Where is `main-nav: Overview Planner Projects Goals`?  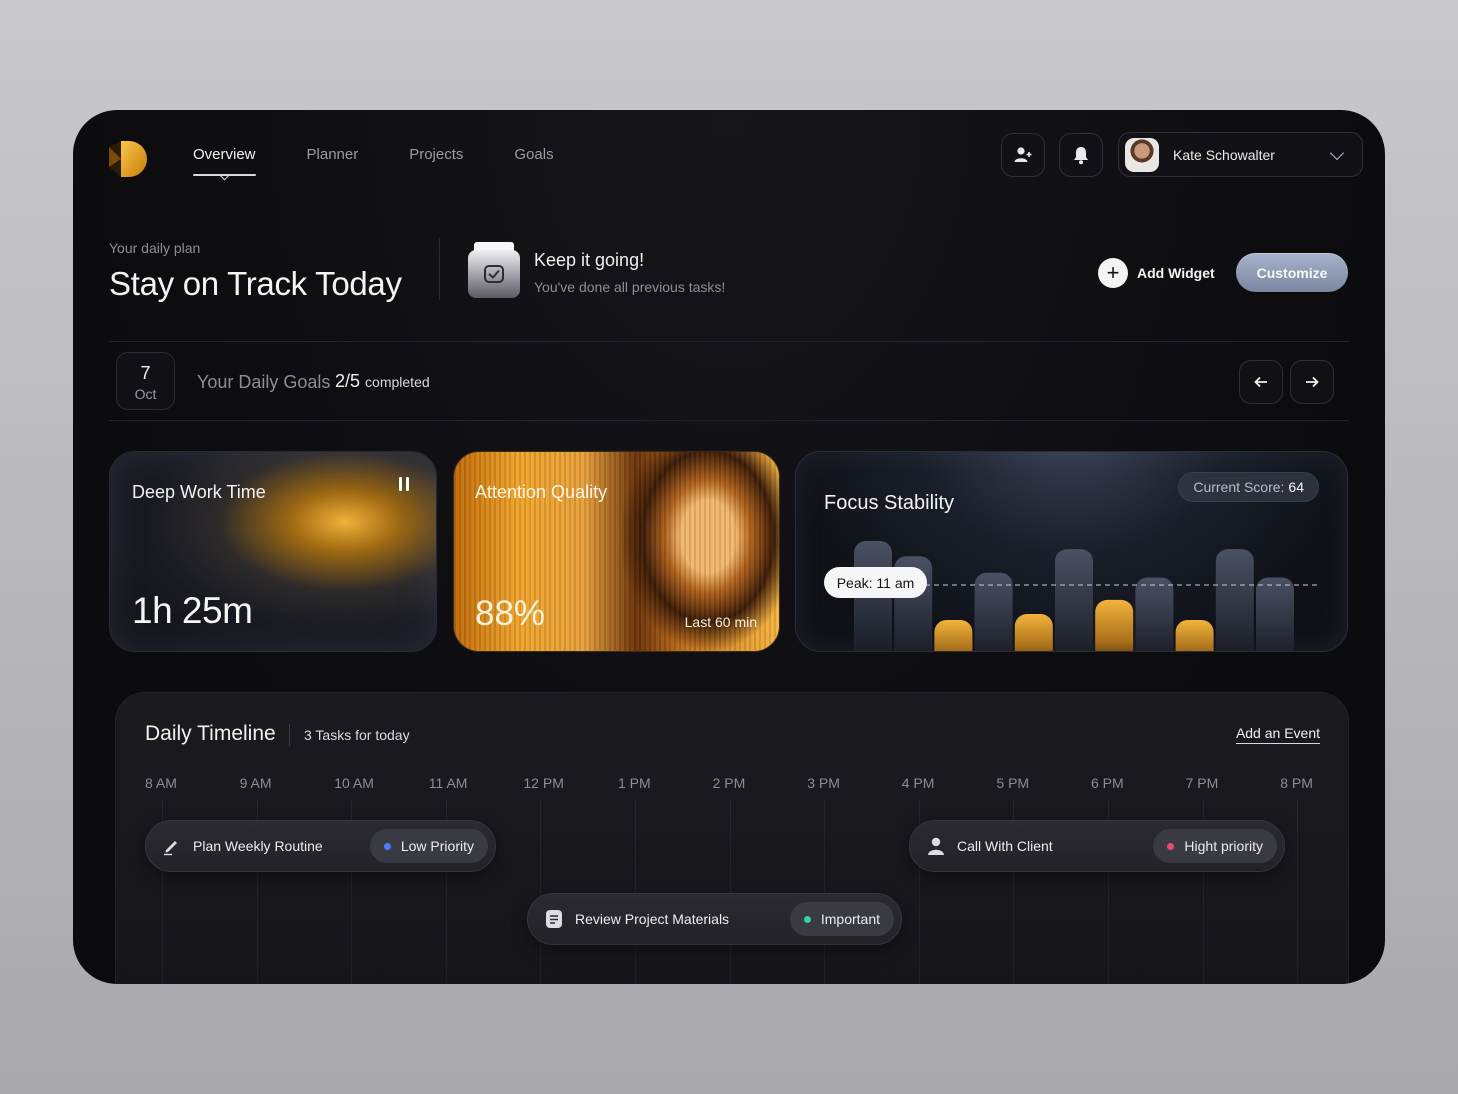
main-nav: Overview Planner Projects Goals is located at coordinates (399, 160).